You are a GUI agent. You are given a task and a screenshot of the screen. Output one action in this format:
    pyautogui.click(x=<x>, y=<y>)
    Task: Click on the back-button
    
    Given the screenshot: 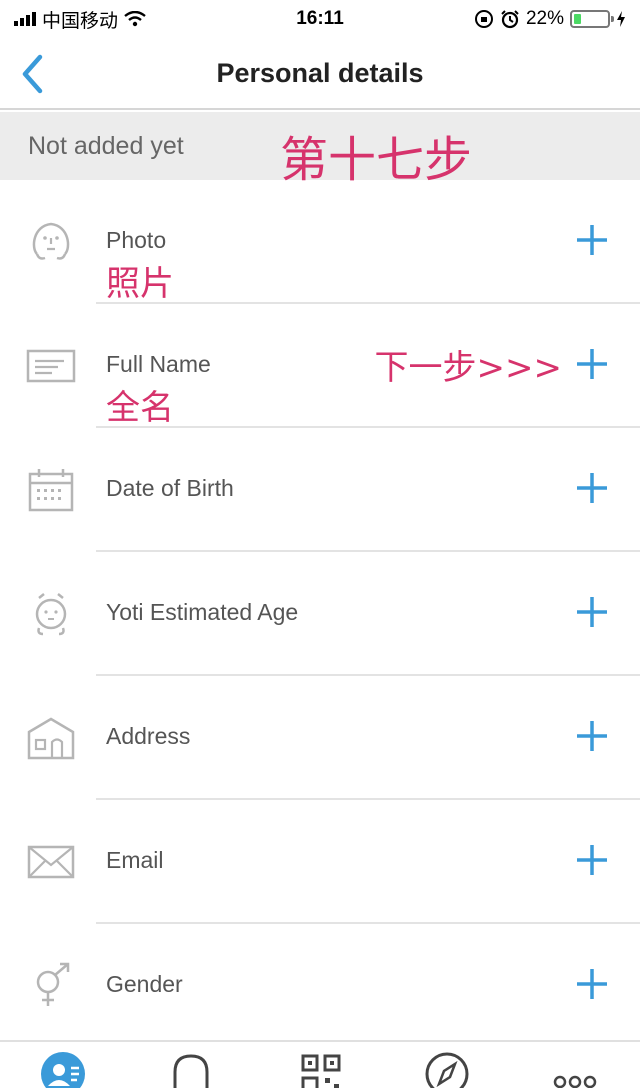 What is the action you would take?
    pyautogui.click(x=32, y=74)
    